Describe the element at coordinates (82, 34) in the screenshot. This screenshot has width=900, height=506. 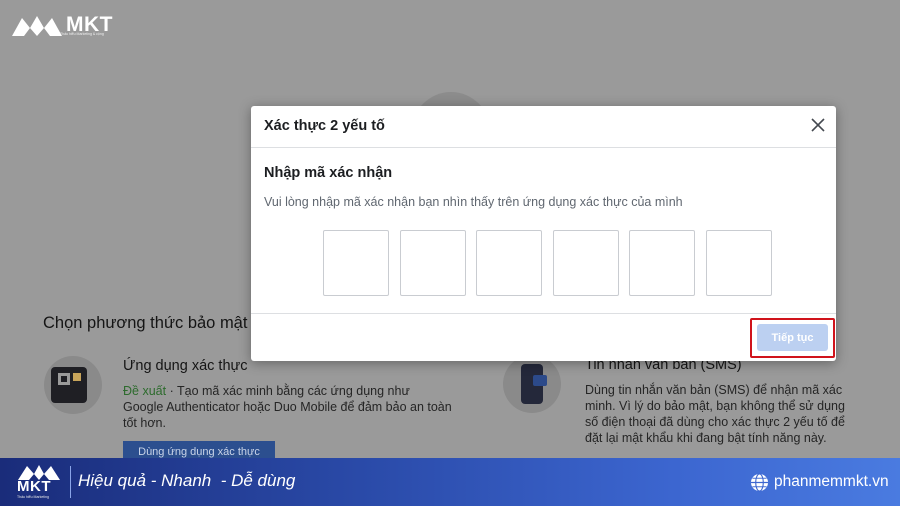
I see `mkt-logo-subtitle: Thấu hiểu Marketing & cộng` at that location.